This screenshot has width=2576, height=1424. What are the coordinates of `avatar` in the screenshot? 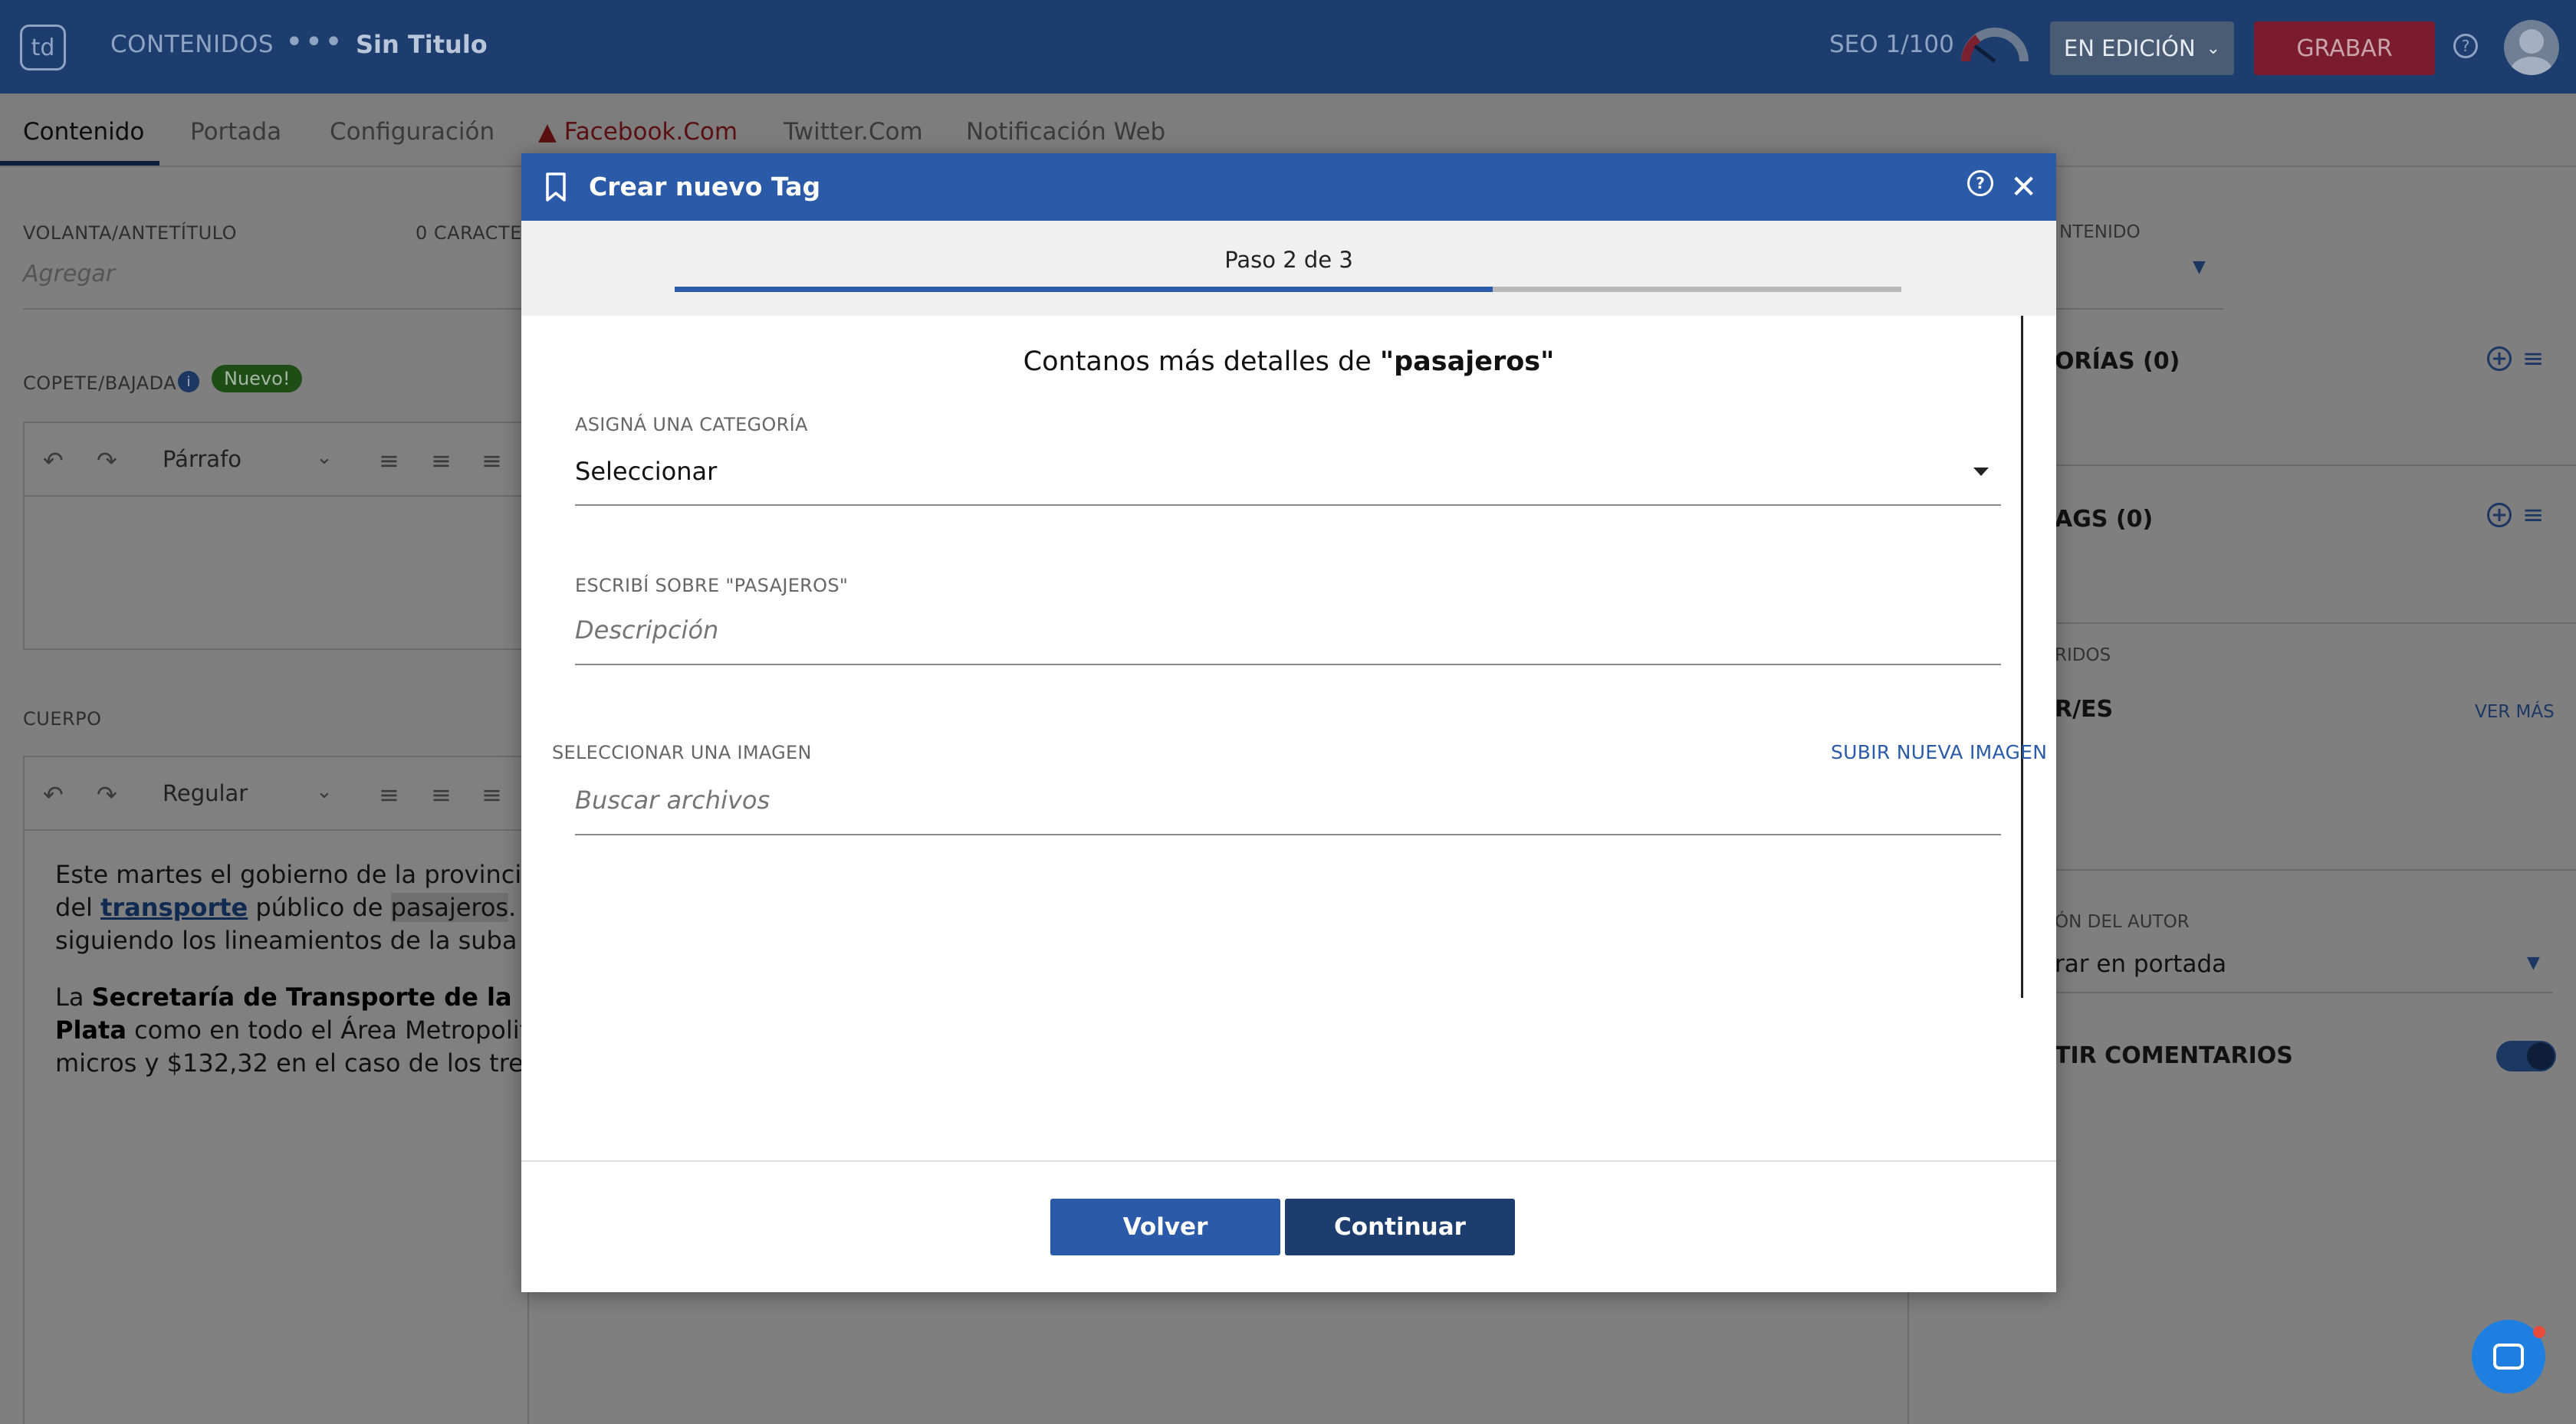 It's located at (2531, 47).